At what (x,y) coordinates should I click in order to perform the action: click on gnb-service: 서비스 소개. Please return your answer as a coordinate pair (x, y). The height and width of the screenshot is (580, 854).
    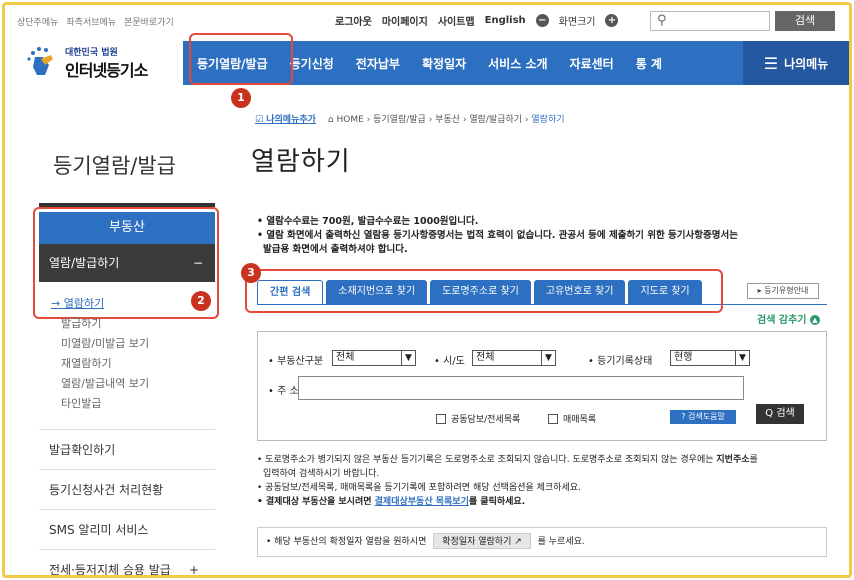
    Looking at the image, I should click on (517, 63).